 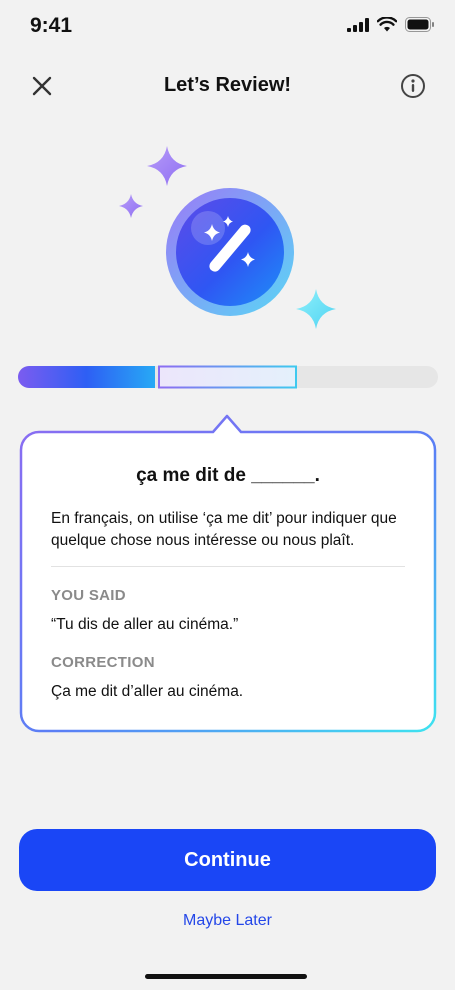 What do you see at coordinates (358, 24) in the screenshot?
I see `signal-icon` at bounding box center [358, 24].